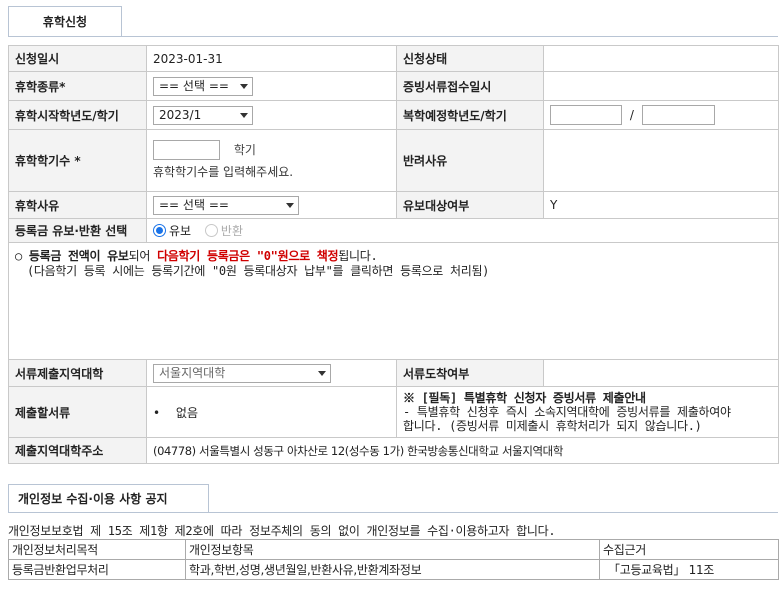 The width and height of the screenshot is (782, 603). I want to click on table-row: 개인정보처리목적 개인정보항목 수집근거, so click(393, 549).